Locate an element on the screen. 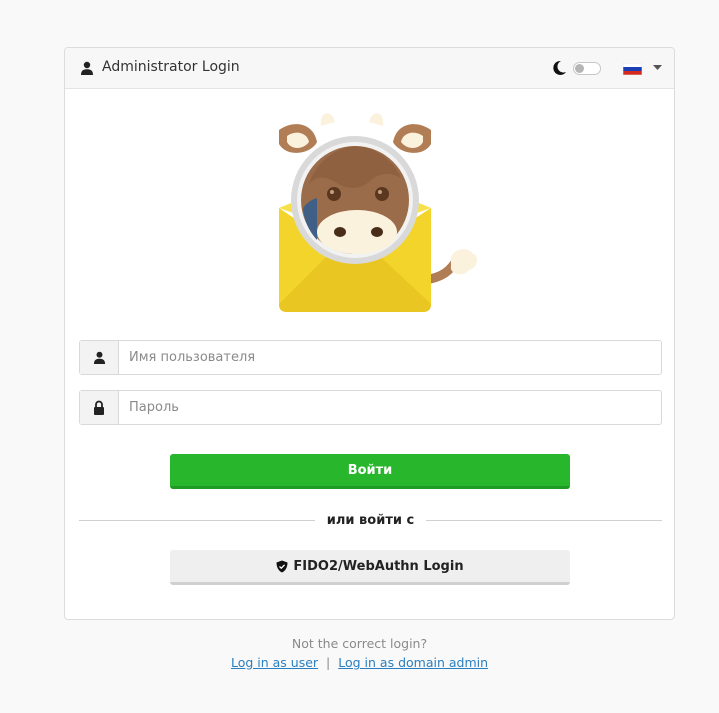  username-addon is located at coordinates (99, 357).